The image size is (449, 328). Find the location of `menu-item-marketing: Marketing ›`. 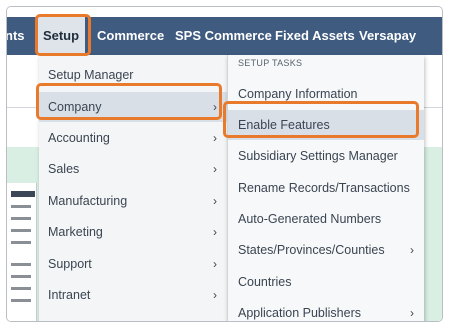

menu-item-marketing: Marketing › is located at coordinates (133, 232).